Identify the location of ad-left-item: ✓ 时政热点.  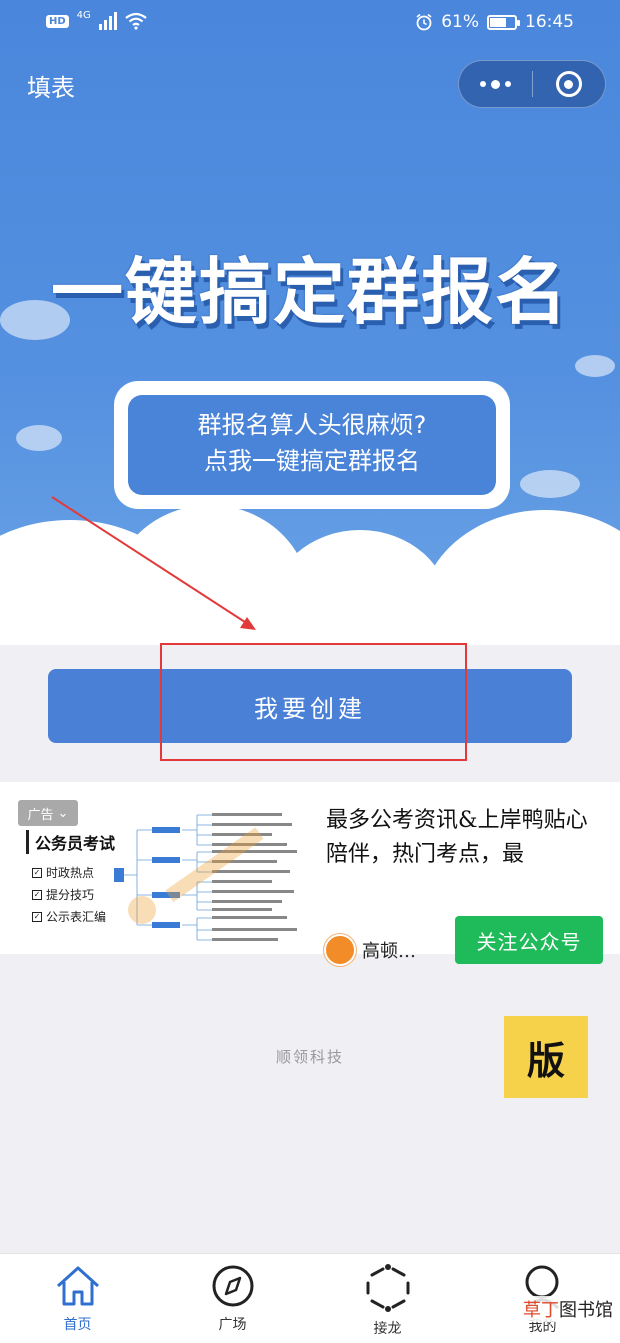
(63, 873).